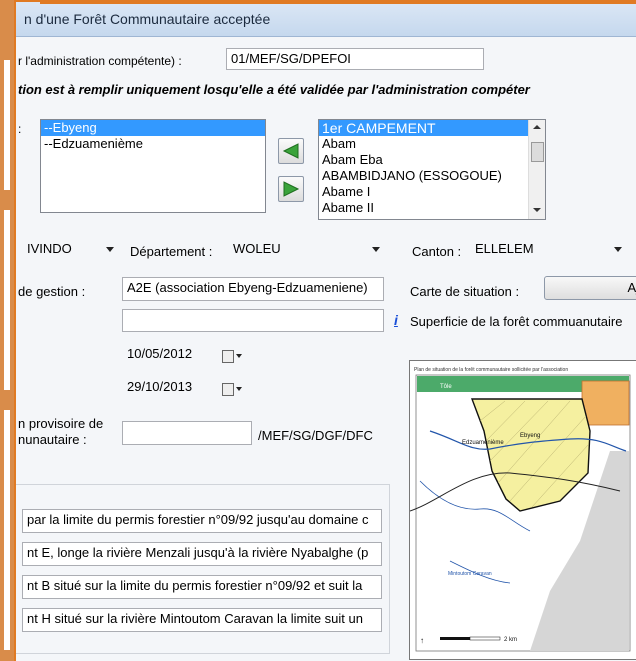 The width and height of the screenshot is (636, 661). What do you see at coordinates (432, 160) in the screenshot?
I see `list-item: Abam Eba` at bounding box center [432, 160].